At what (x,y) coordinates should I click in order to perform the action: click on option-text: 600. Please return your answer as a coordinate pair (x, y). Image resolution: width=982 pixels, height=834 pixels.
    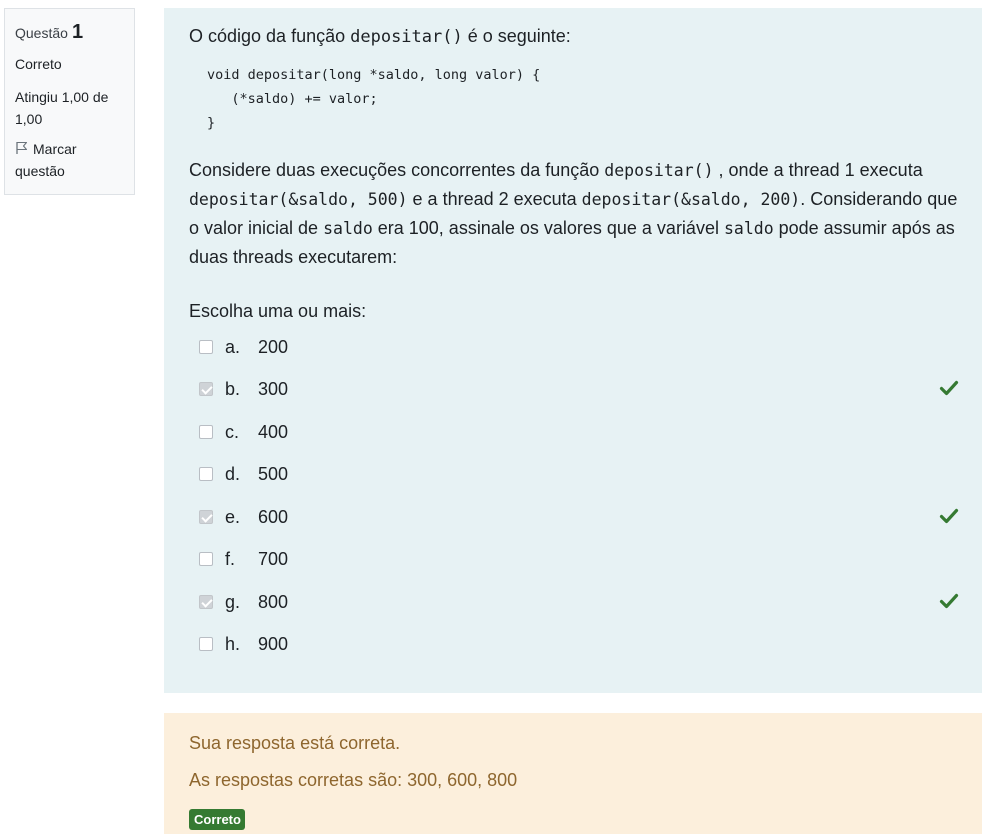
    Looking at the image, I should click on (273, 516).